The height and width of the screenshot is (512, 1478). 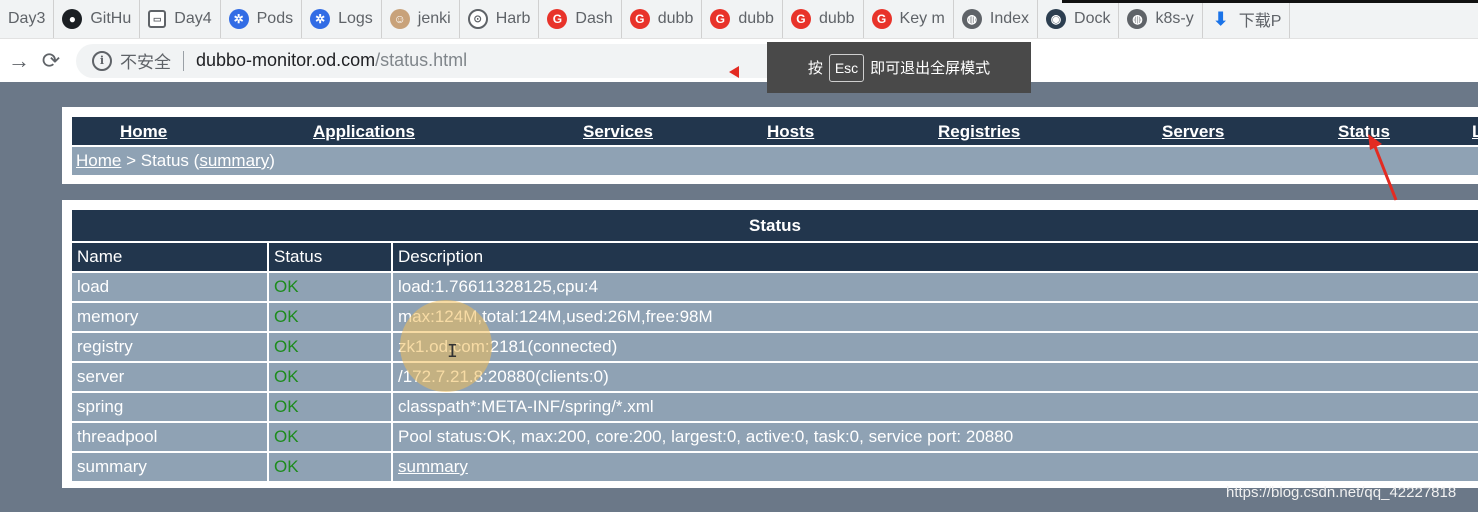 I want to click on bookmark-label: Day3, so click(x=27, y=18).